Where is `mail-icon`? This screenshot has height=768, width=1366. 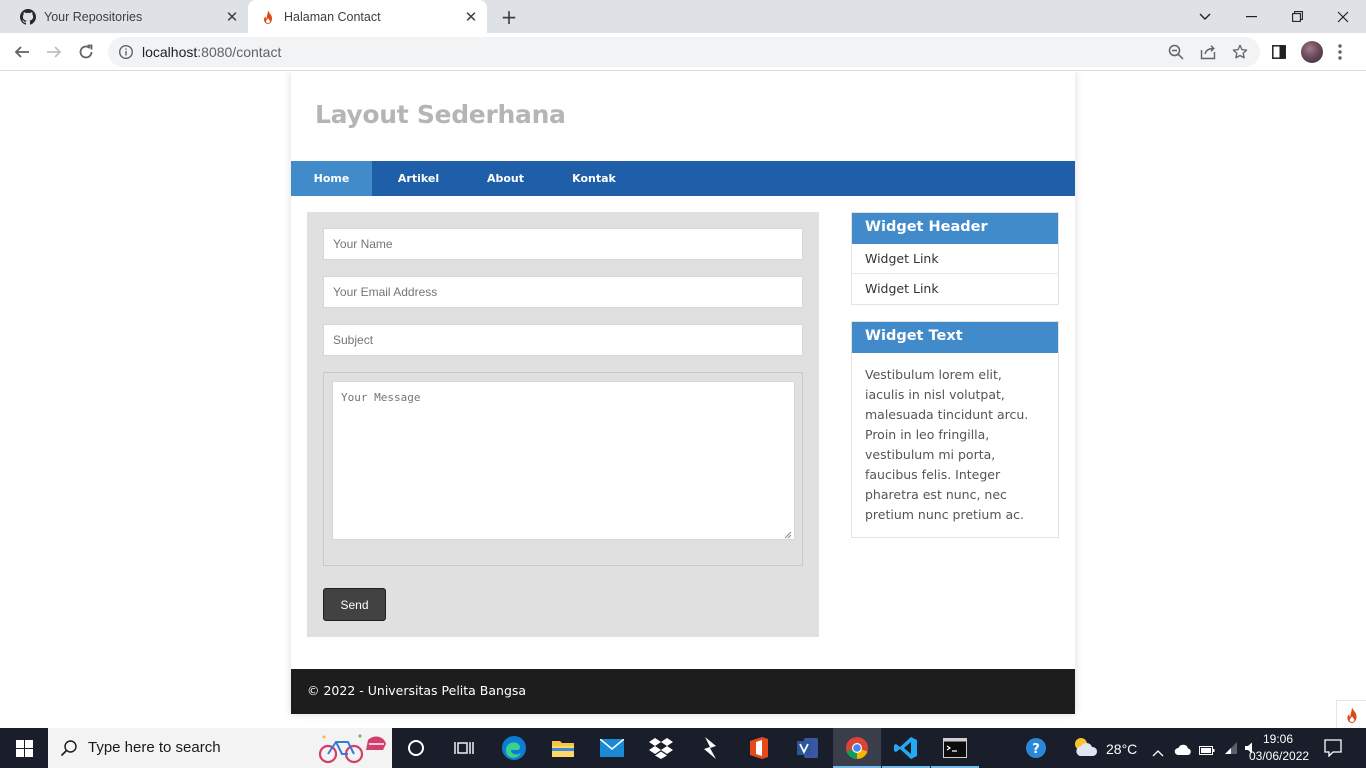
mail-icon is located at coordinates (612, 748).